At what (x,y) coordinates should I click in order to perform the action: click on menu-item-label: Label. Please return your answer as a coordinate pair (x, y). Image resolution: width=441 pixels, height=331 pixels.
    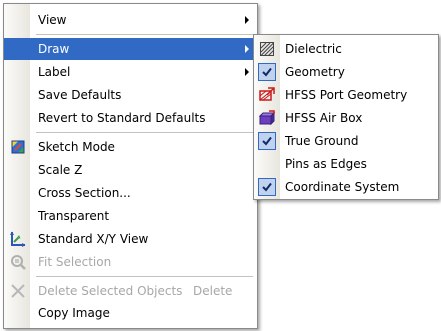
    Looking at the image, I should click on (54, 72).